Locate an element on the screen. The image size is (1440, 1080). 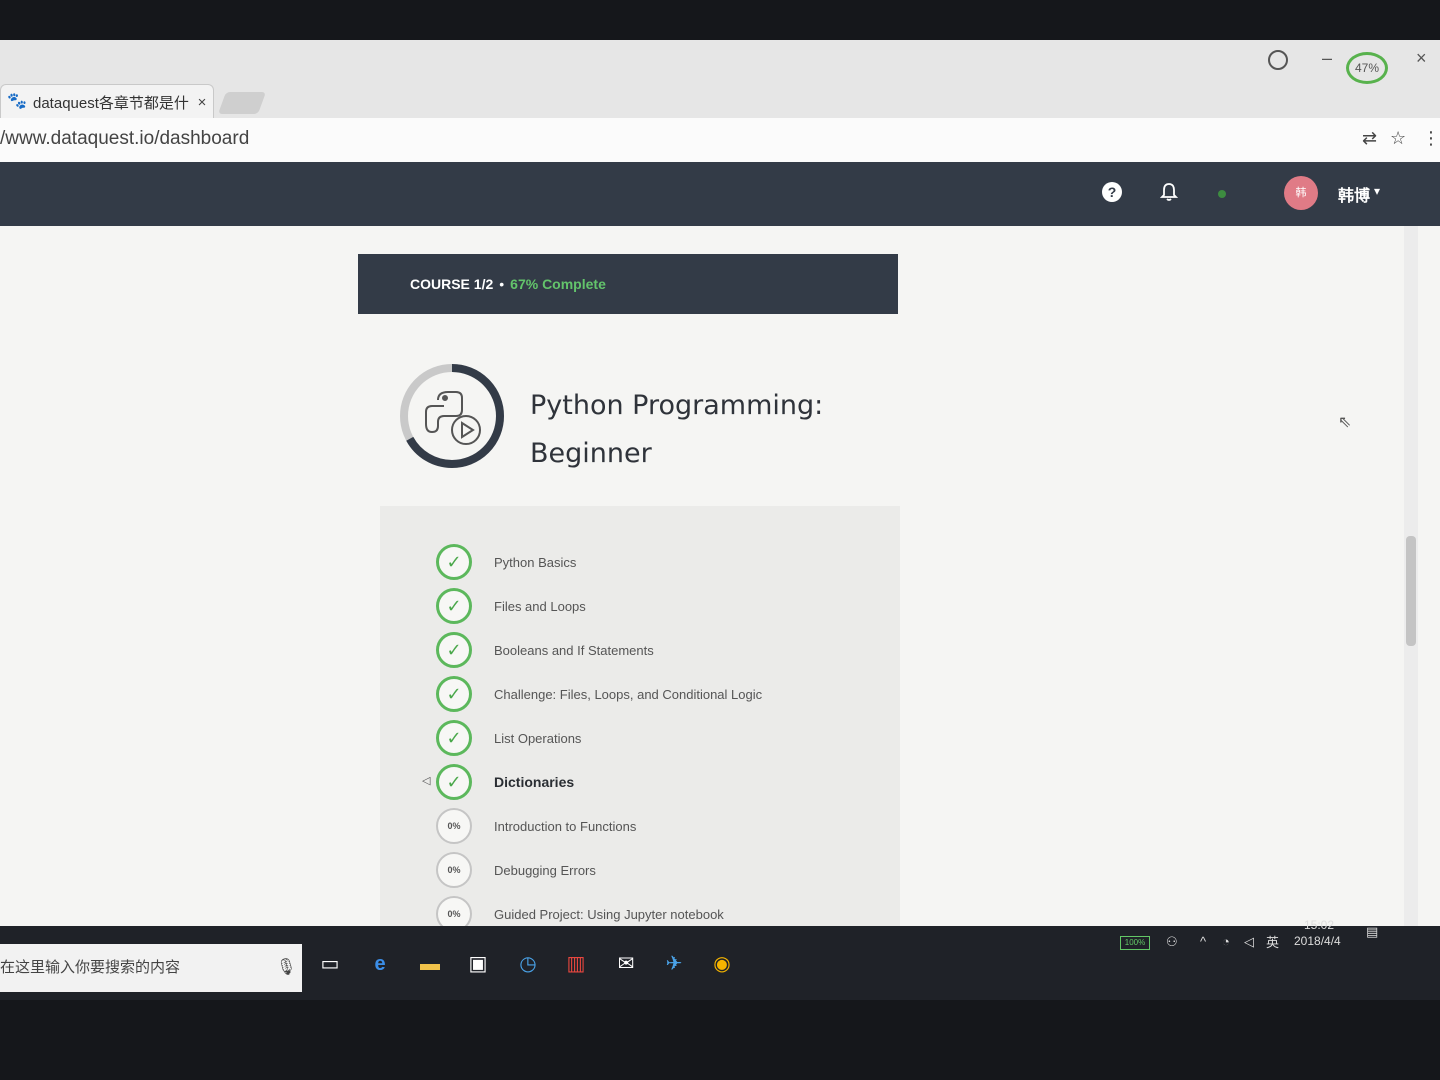
profile-icon is located at coordinates (1278, 60).